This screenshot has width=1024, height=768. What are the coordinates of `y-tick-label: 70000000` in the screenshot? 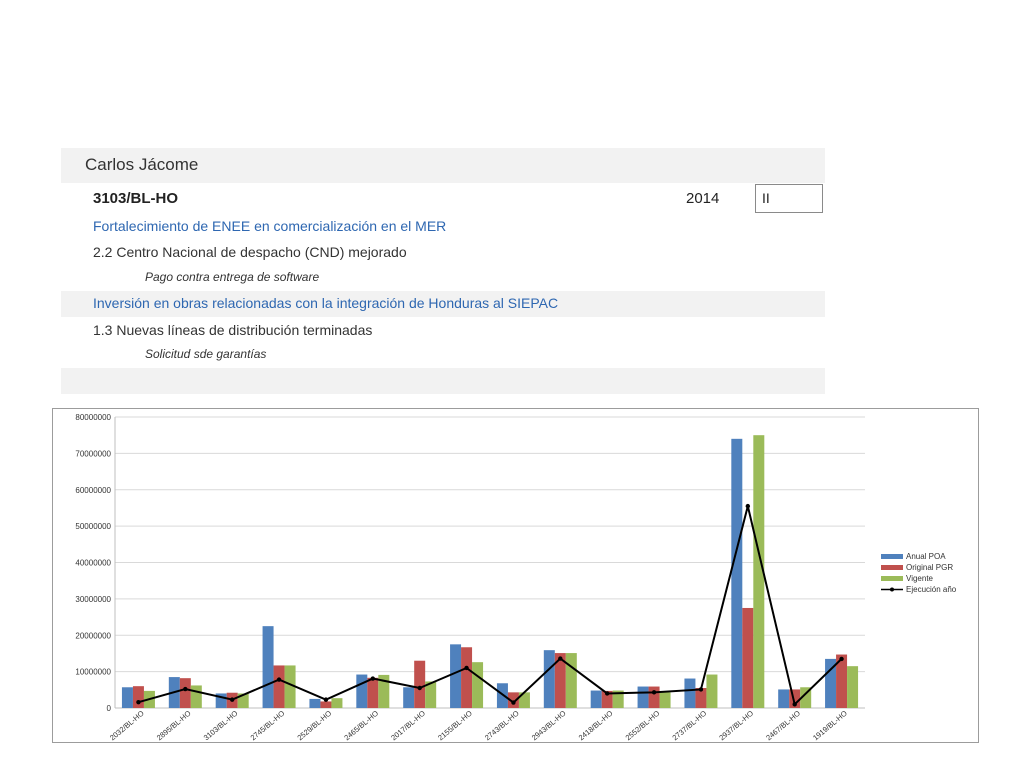 It's located at (93, 453).